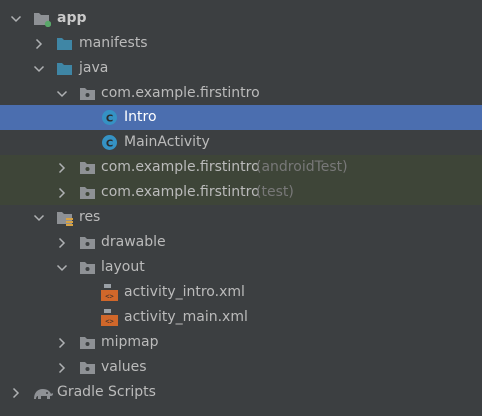 The width and height of the screenshot is (482, 416). Describe the element at coordinates (42, 18) in the screenshot. I see `module-folder-icon` at that location.